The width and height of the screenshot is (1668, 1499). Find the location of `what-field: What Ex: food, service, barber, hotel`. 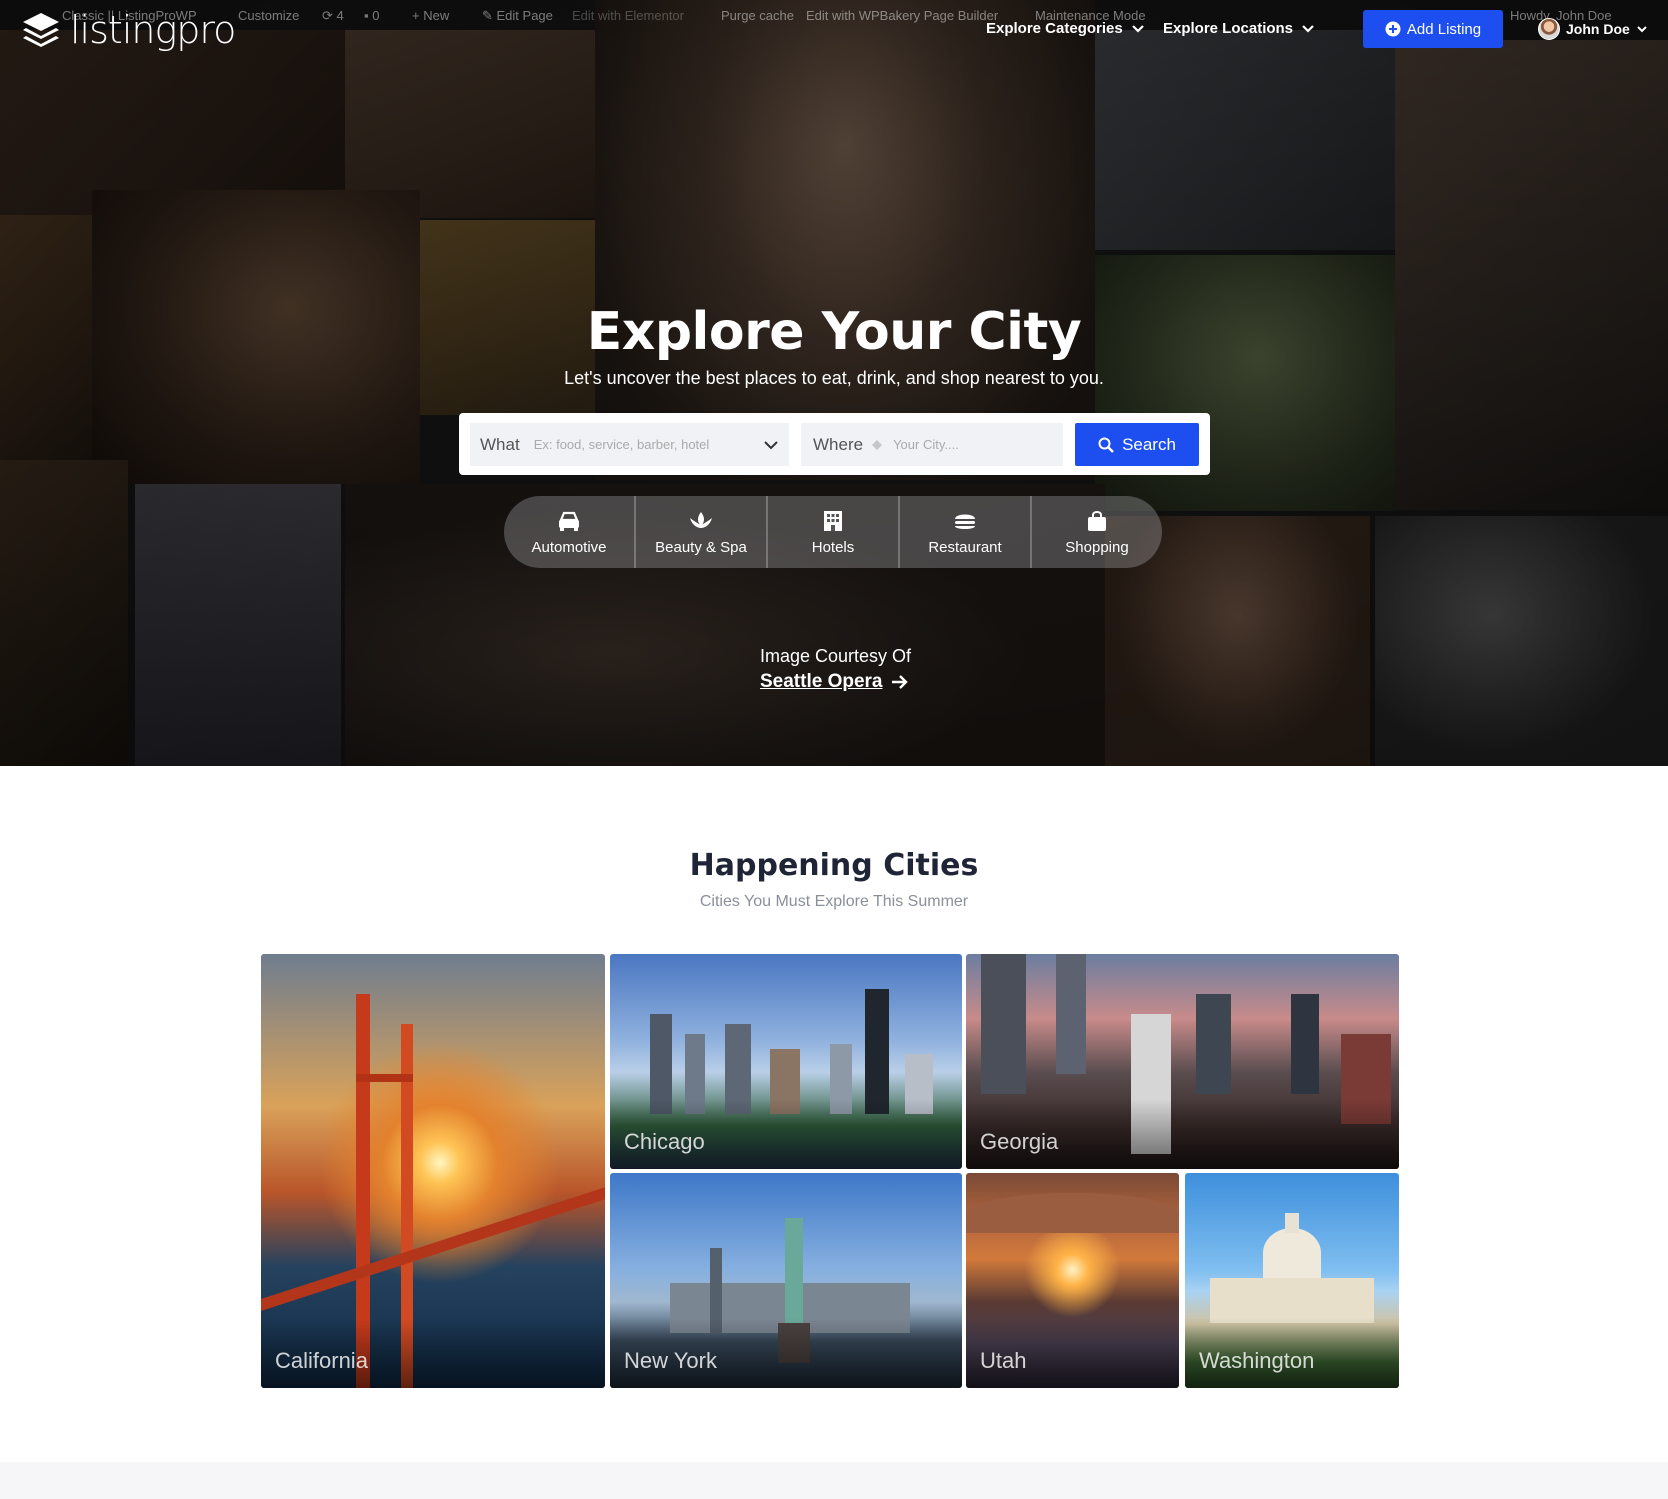

what-field: What Ex: food, service, barber, hotel is located at coordinates (629, 444).